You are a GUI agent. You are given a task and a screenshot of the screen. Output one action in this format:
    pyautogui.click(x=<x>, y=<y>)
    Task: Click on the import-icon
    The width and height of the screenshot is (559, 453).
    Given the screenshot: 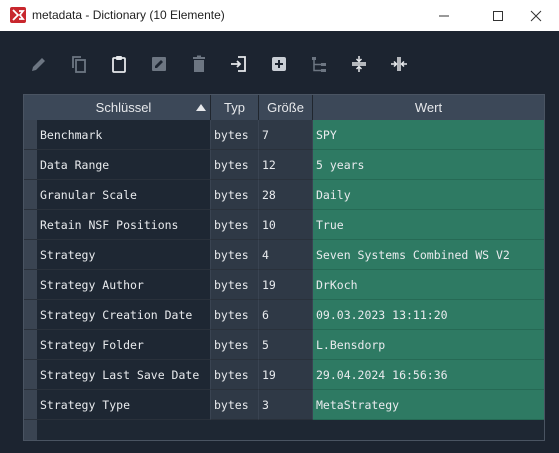 What is the action you would take?
    pyautogui.click(x=238, y=64)
    